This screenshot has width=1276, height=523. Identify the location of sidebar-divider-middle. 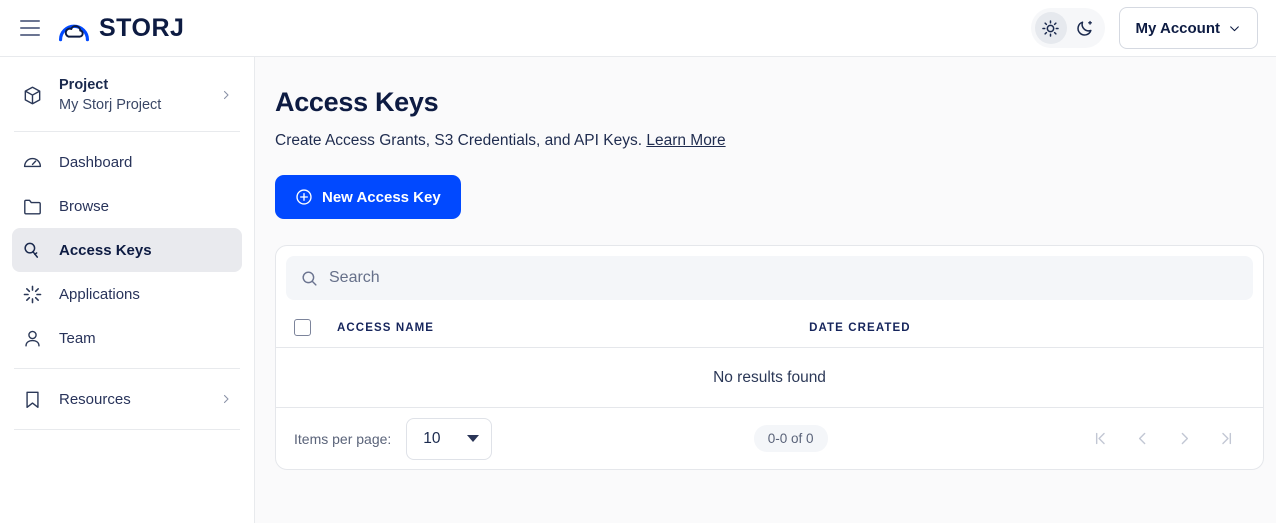
(127, 368).